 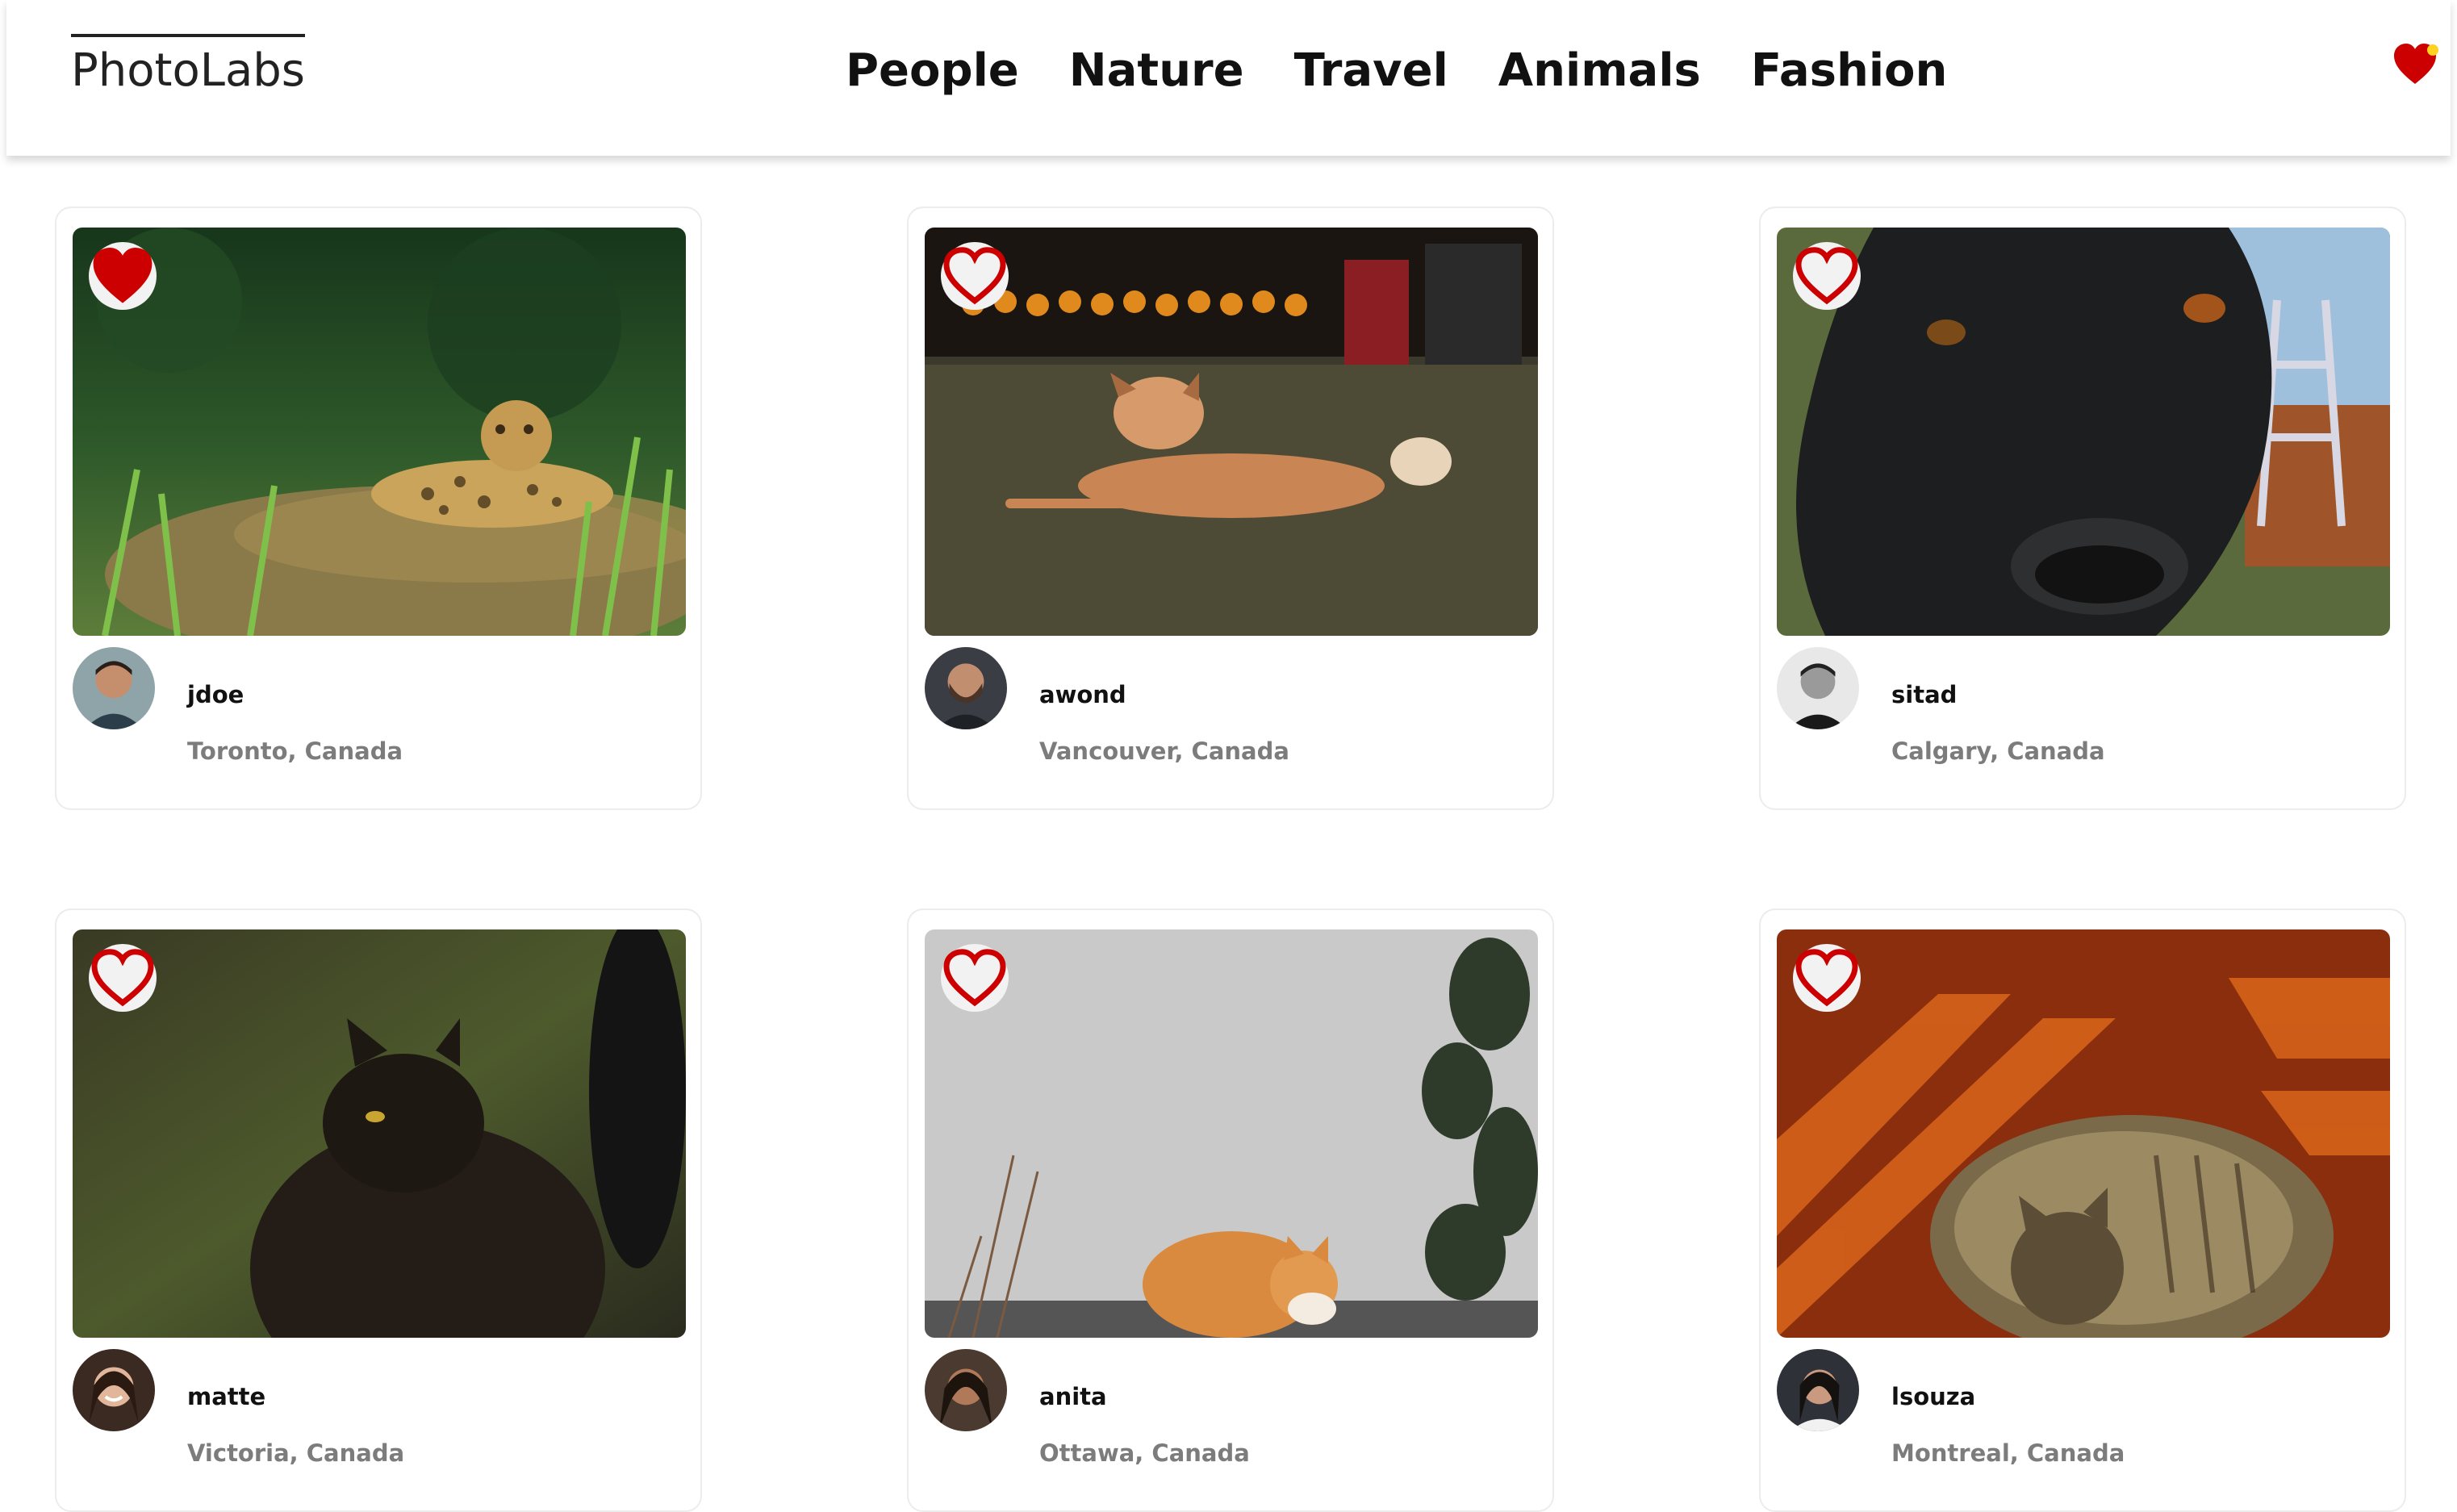 What do you see at coordinates (1998, 751) in the screenshot?
I see `location: Calgary, Canada` at bounding box center [1998, 751].